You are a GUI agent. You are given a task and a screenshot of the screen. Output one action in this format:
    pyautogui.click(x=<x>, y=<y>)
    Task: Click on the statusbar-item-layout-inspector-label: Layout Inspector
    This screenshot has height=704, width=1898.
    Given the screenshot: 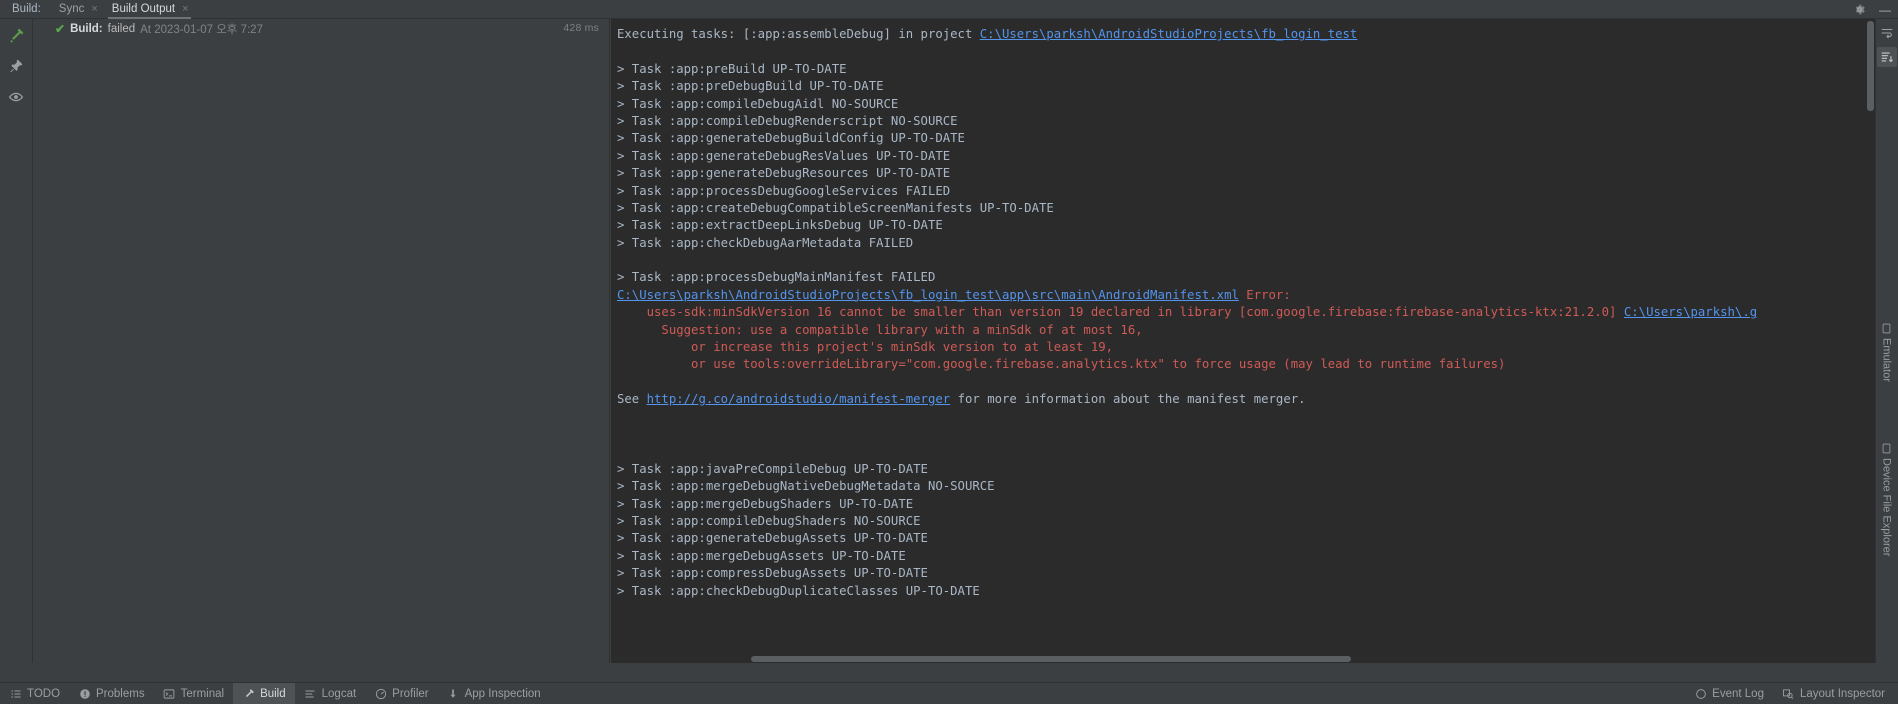 What is the action you would take?
    pyautogui.click(x=1842, y=693)
    